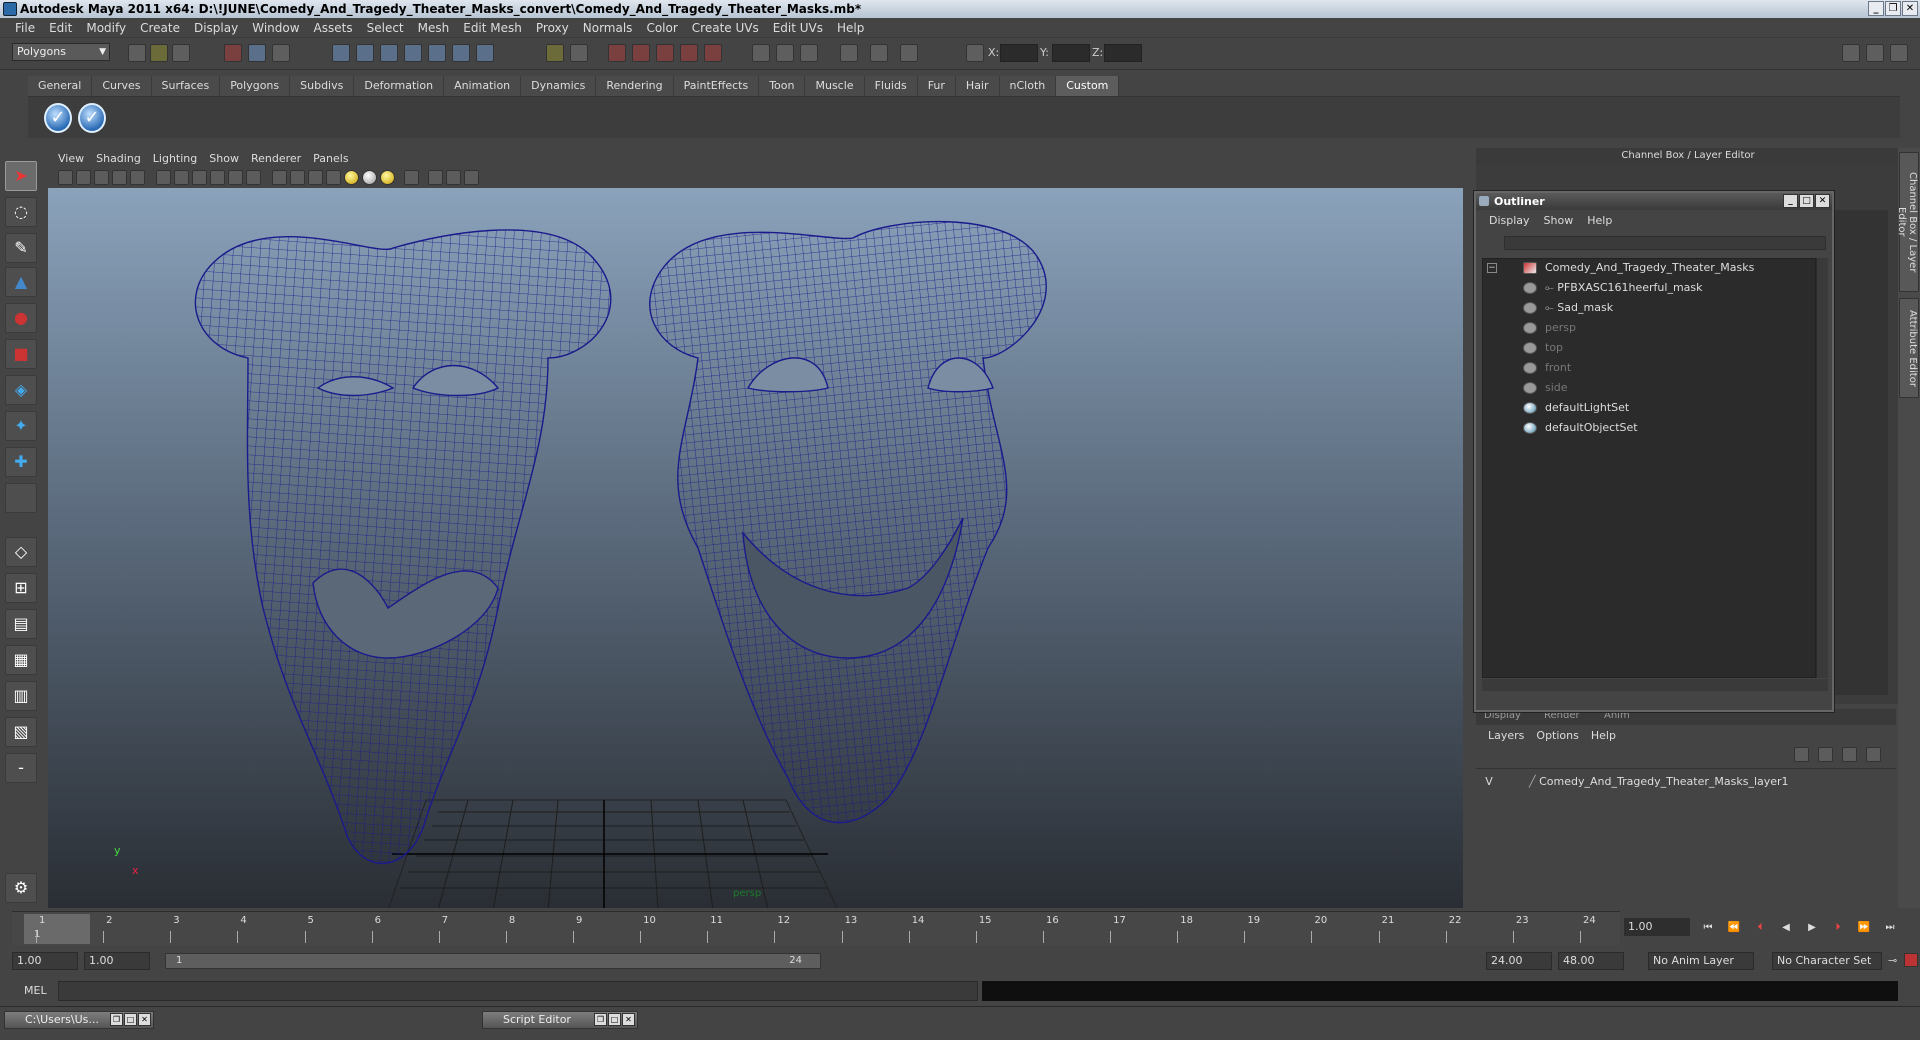 This screenshot has height=1040, width=1920. What do you see at coordinates (21, 588) in the screenshot?
I see `four-pane-layout-icon: ⊞` at bounding box center [21, 588].